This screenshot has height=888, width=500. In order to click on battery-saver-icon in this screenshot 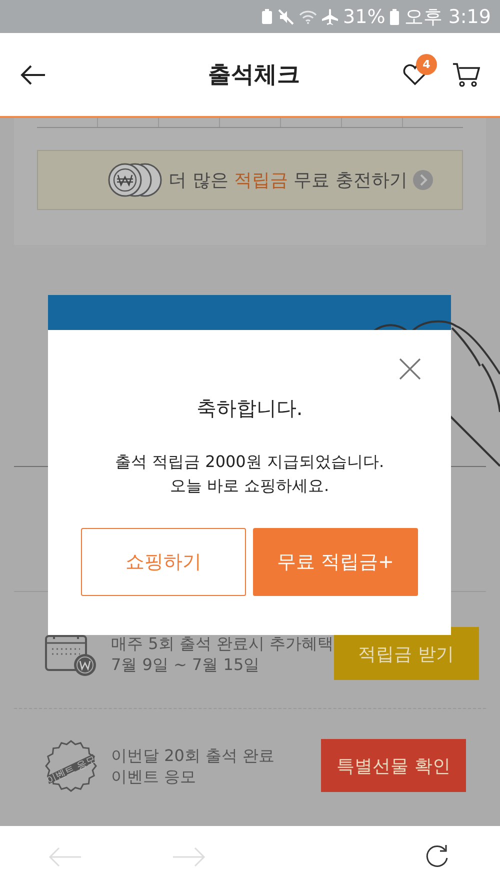, I will do `click(267, 16)`.